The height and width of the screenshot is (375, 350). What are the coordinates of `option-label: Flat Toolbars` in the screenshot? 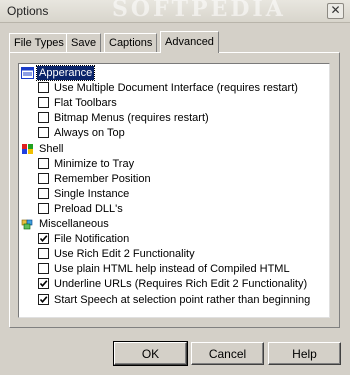 It's located at (85, 103).